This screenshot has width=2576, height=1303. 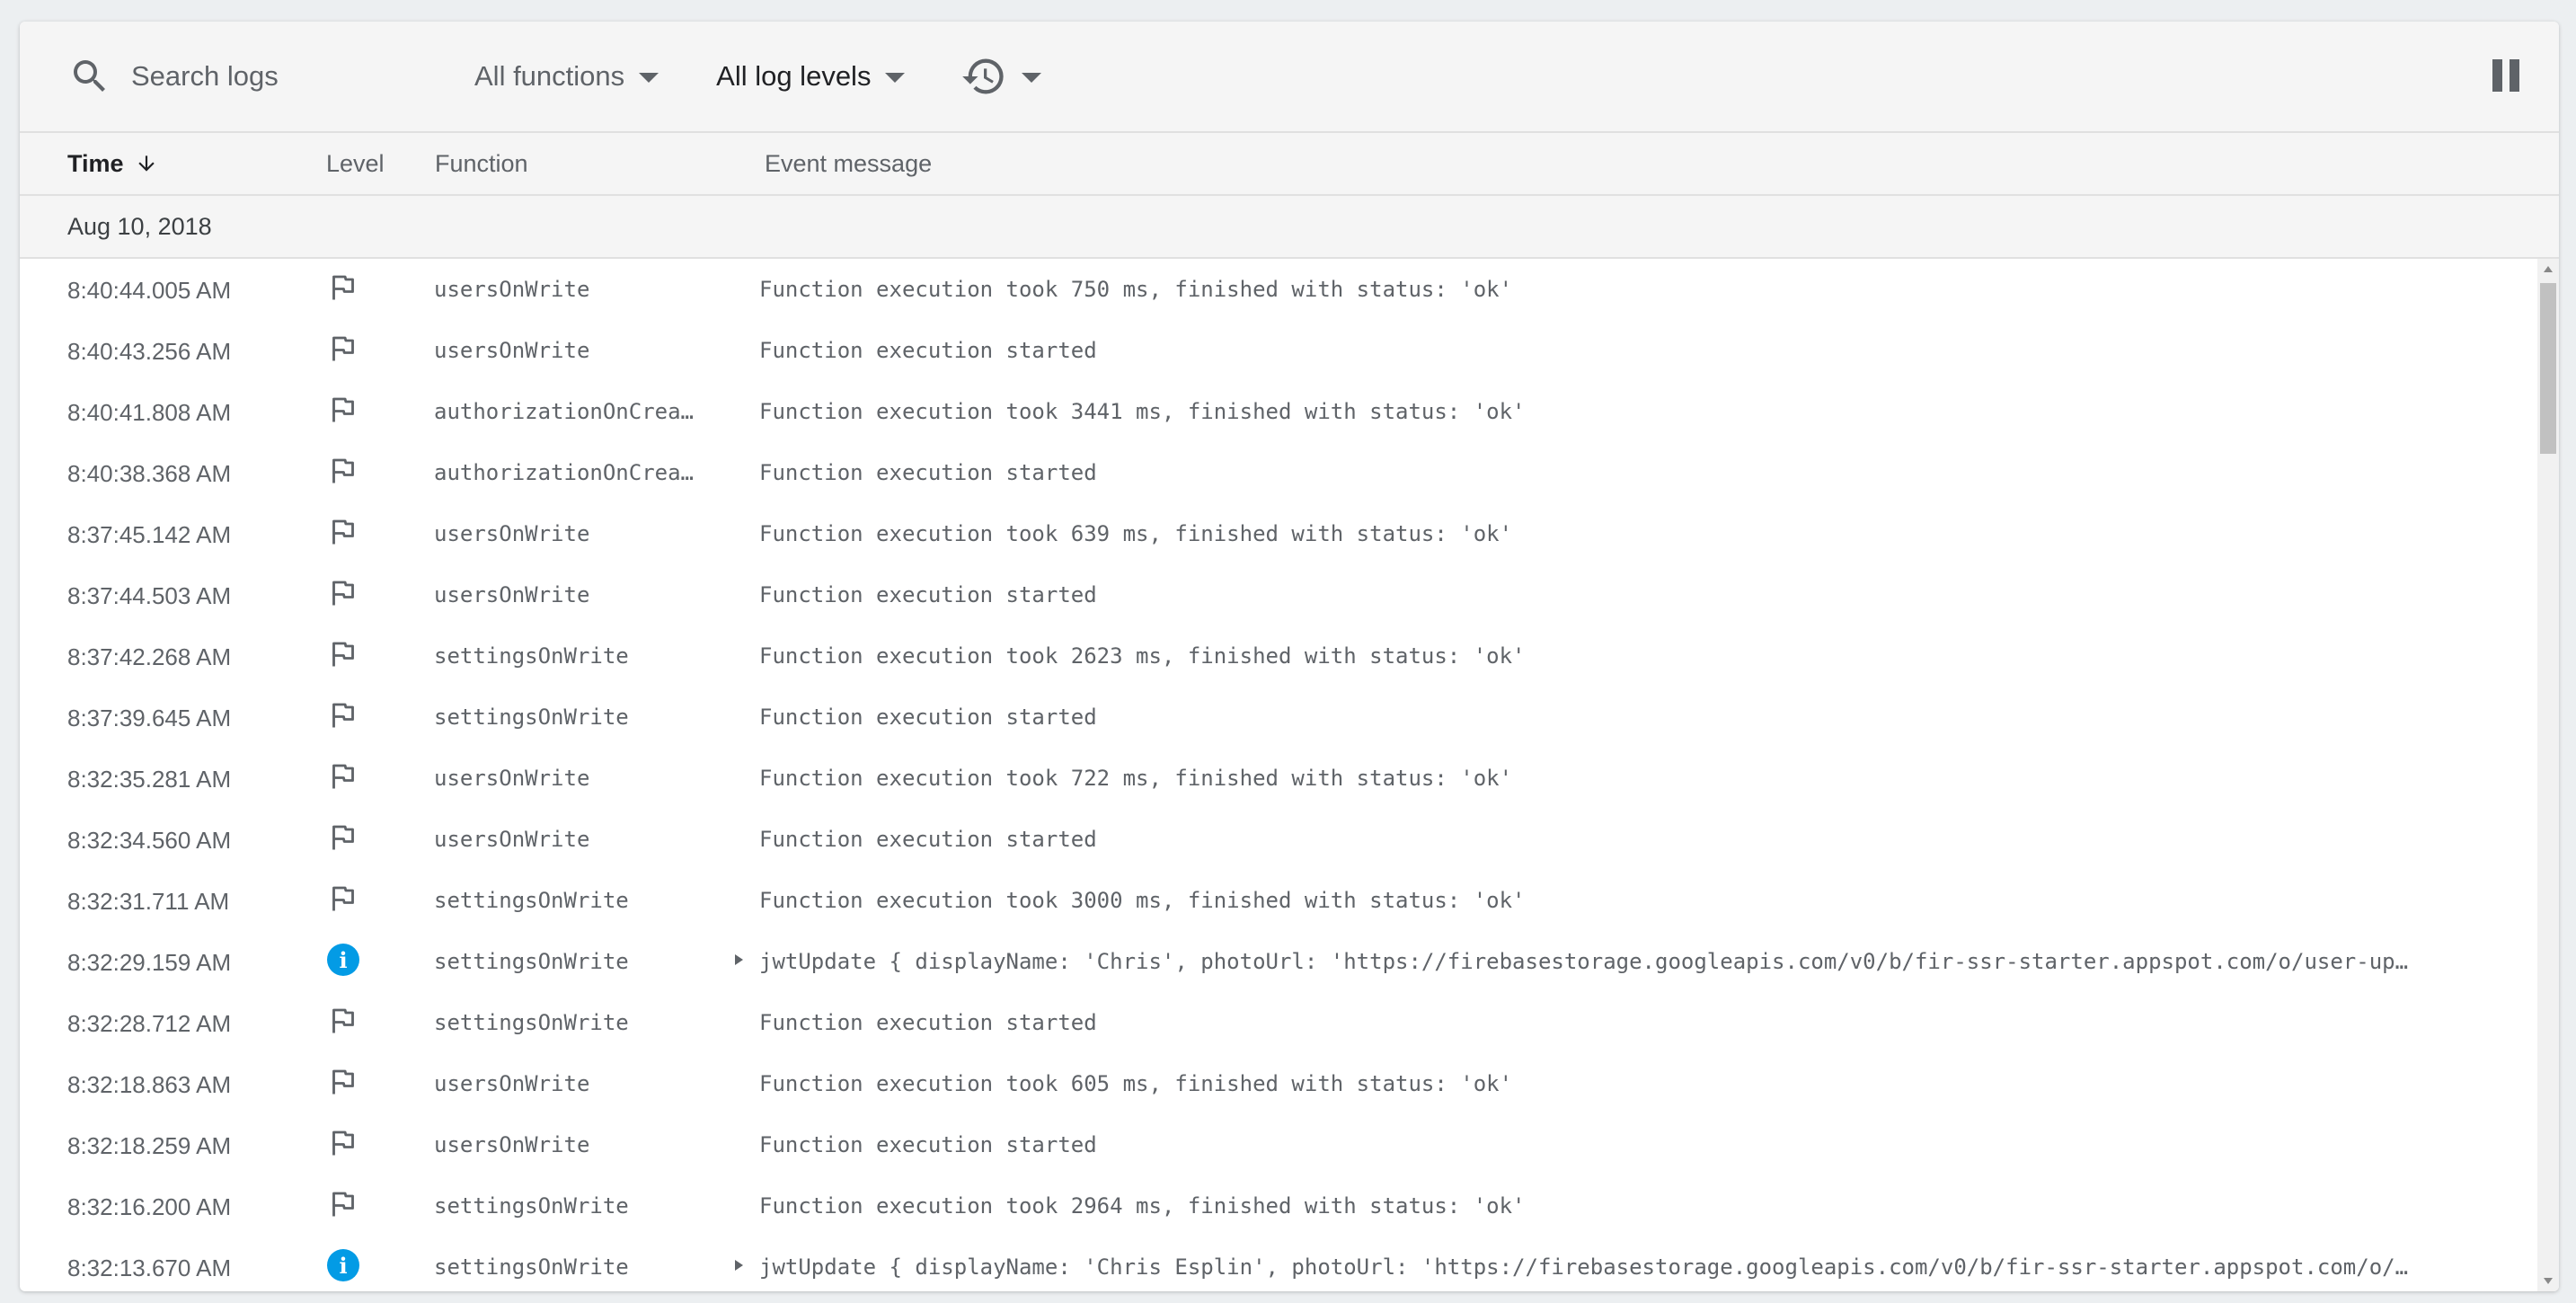 I want to click on log-levels-filter-dropdown: All log levels, so click(x=811, y=76).